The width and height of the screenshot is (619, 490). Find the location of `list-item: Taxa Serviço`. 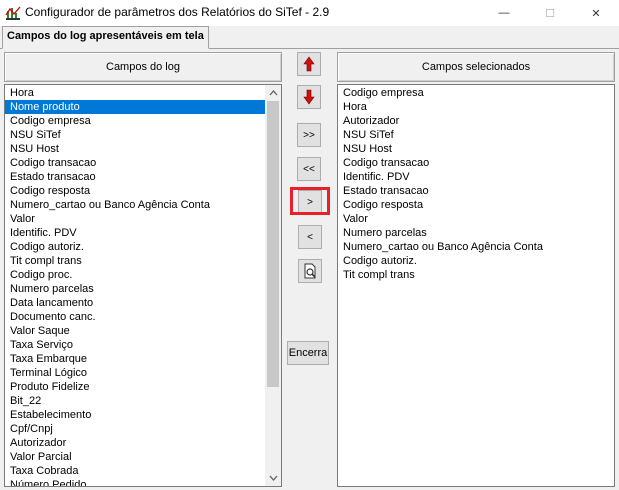

list-item: Taxa Serviço is located at coordinates (135, 345).